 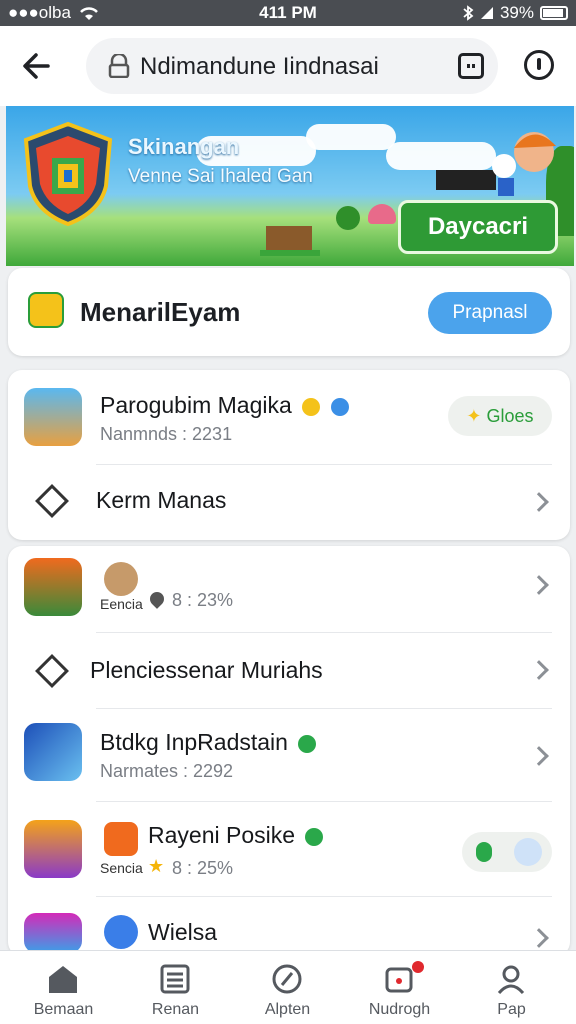 What do you see at coordinates (468, 13) in the screenshot?
I see `bluetooth-icon` at bounding box center [468, 13].